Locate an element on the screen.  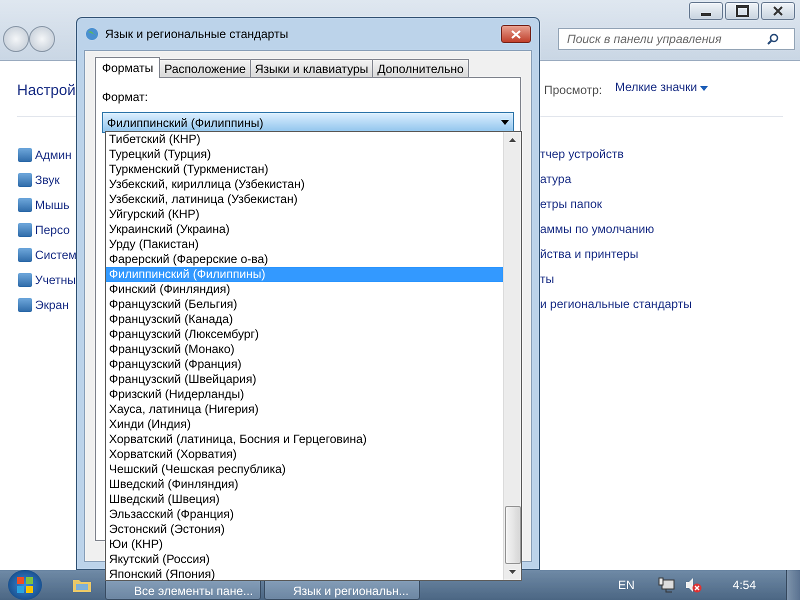
dropdown-option: Хауса, латиница (Нигерия) is located at coordinates (304, 409).